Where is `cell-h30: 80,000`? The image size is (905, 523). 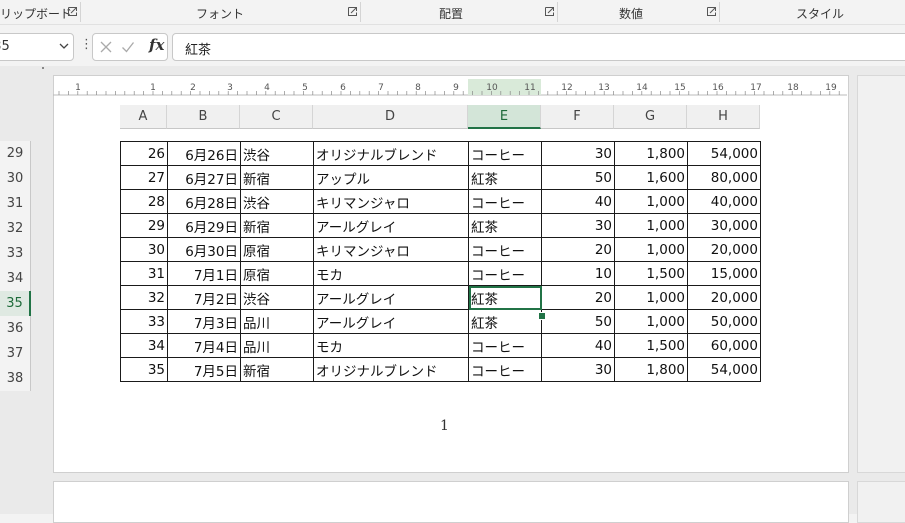
cell-h30: 80,000 is located at coordinates (724, 177).